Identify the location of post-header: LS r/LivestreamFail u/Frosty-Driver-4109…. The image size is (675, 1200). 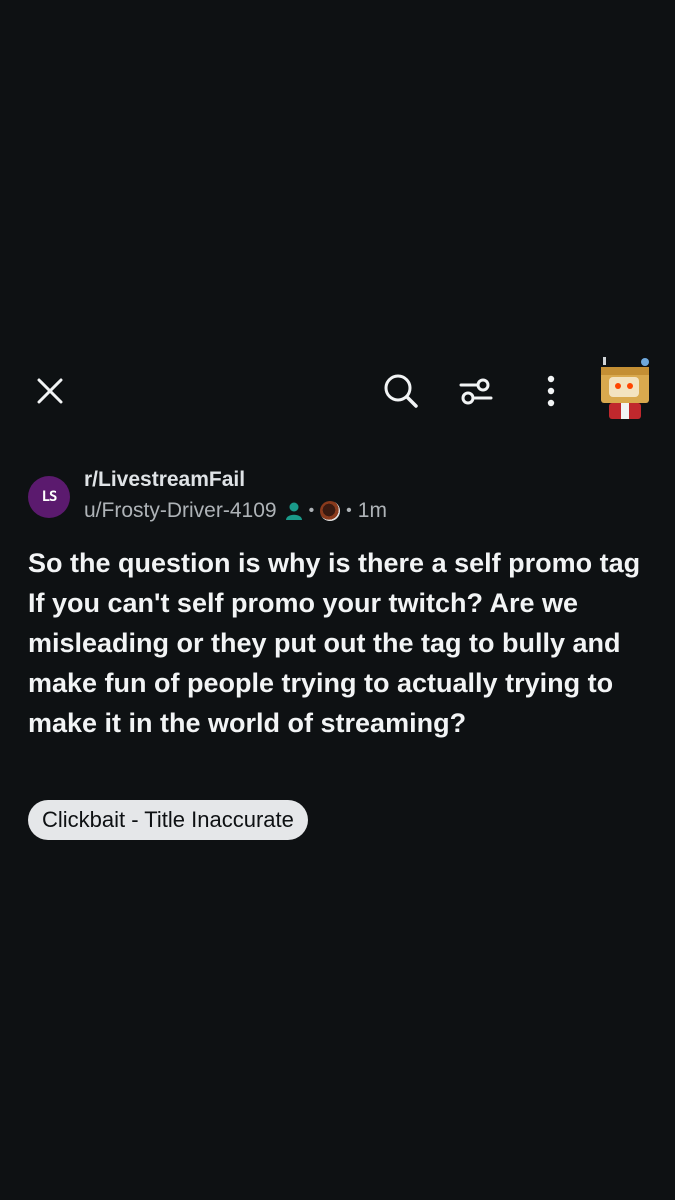
(338, 498).